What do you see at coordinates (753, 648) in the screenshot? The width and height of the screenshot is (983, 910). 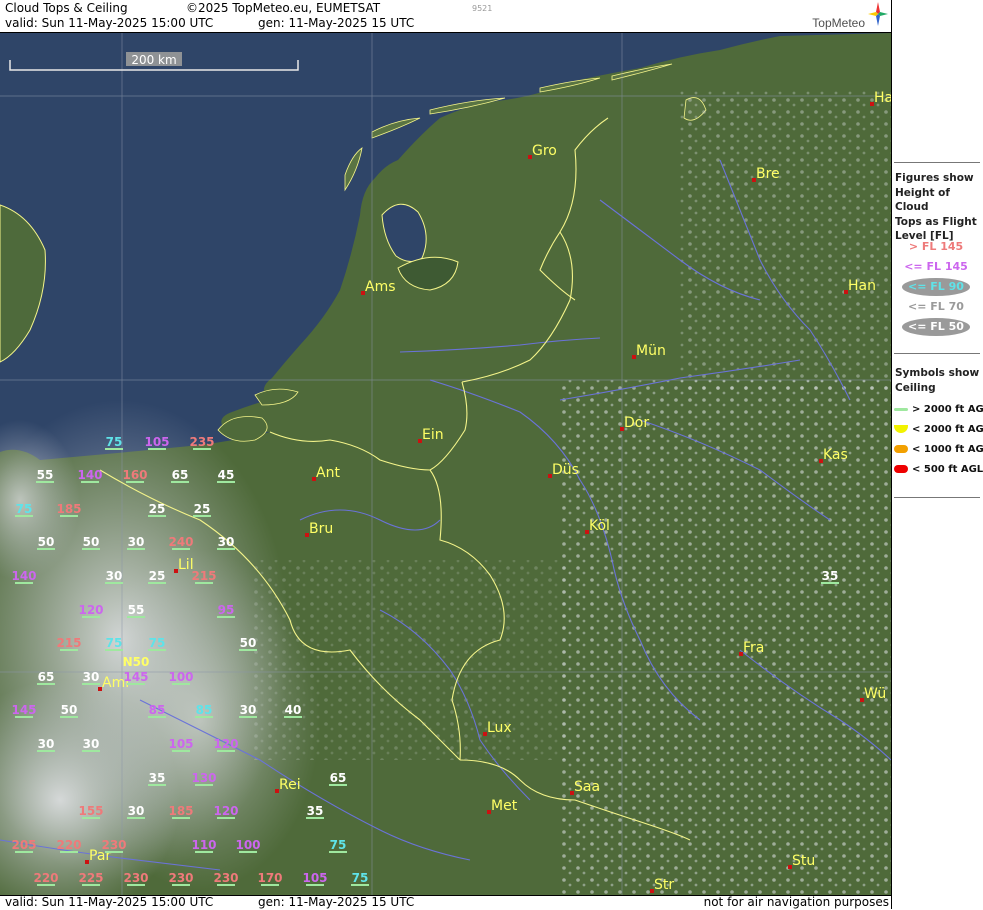 I see `city-label: Fra` at bounding box center [753, 648].